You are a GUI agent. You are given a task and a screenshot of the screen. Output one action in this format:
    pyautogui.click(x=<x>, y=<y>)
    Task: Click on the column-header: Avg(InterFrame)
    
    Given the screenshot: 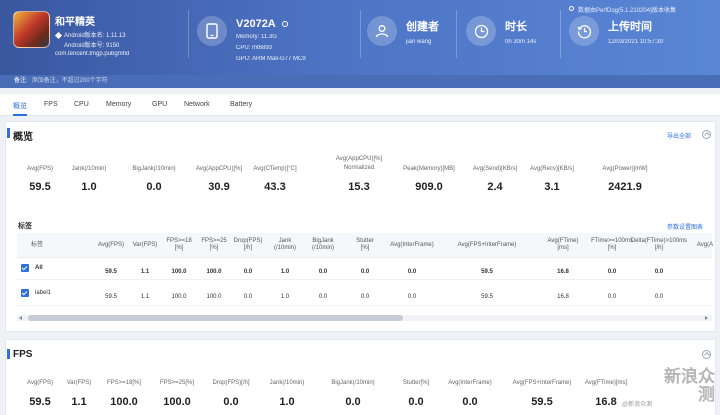 What is the action you would take?
    pyautogui.click(x=412, y=245)
    